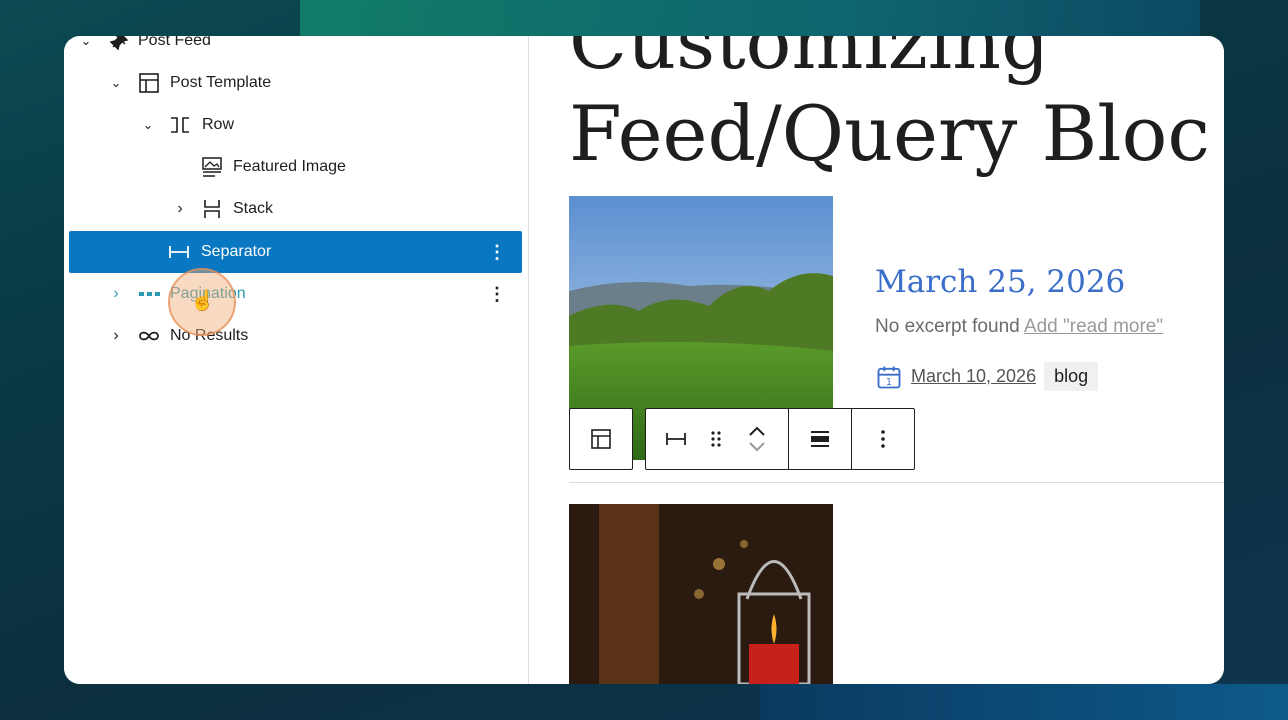 The image size is (1288, 720). Describe the element at coordinates (1000, 282) in the screenshot. I see `post-date-heading: March 25, 2026` at that location.